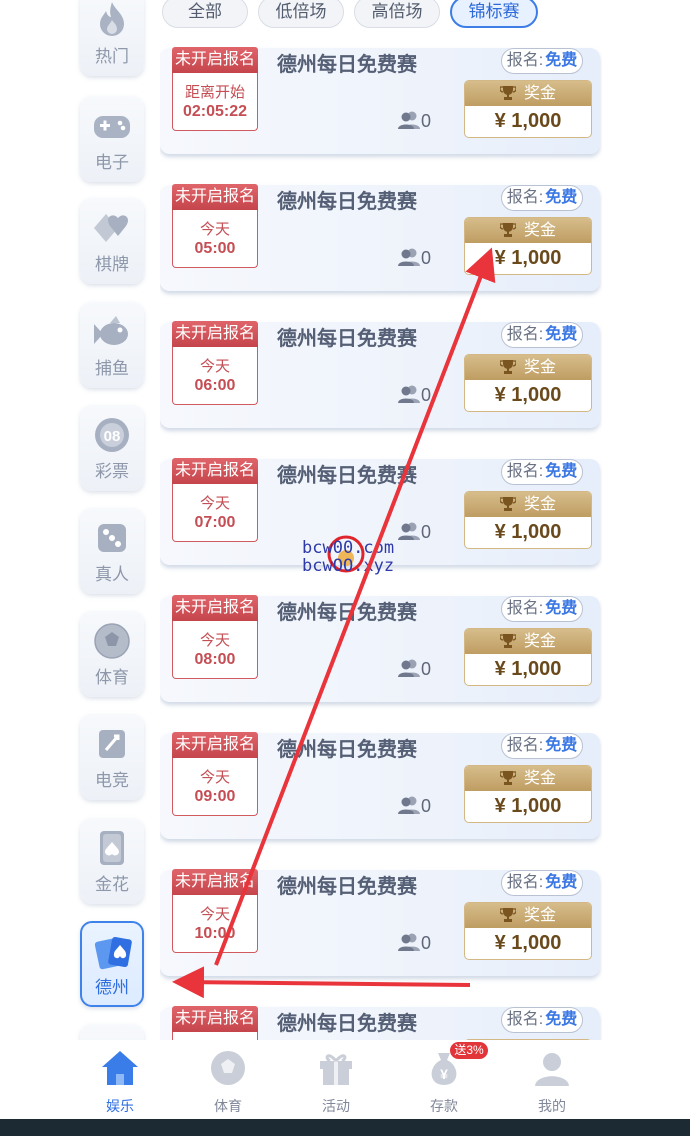 The height and width of the screenshot is (1136, 690). What do you see at coordinates (120, 1106) in the screenshot?
I see `nav-label: 娱乐` at bounding box center [120, 1106].